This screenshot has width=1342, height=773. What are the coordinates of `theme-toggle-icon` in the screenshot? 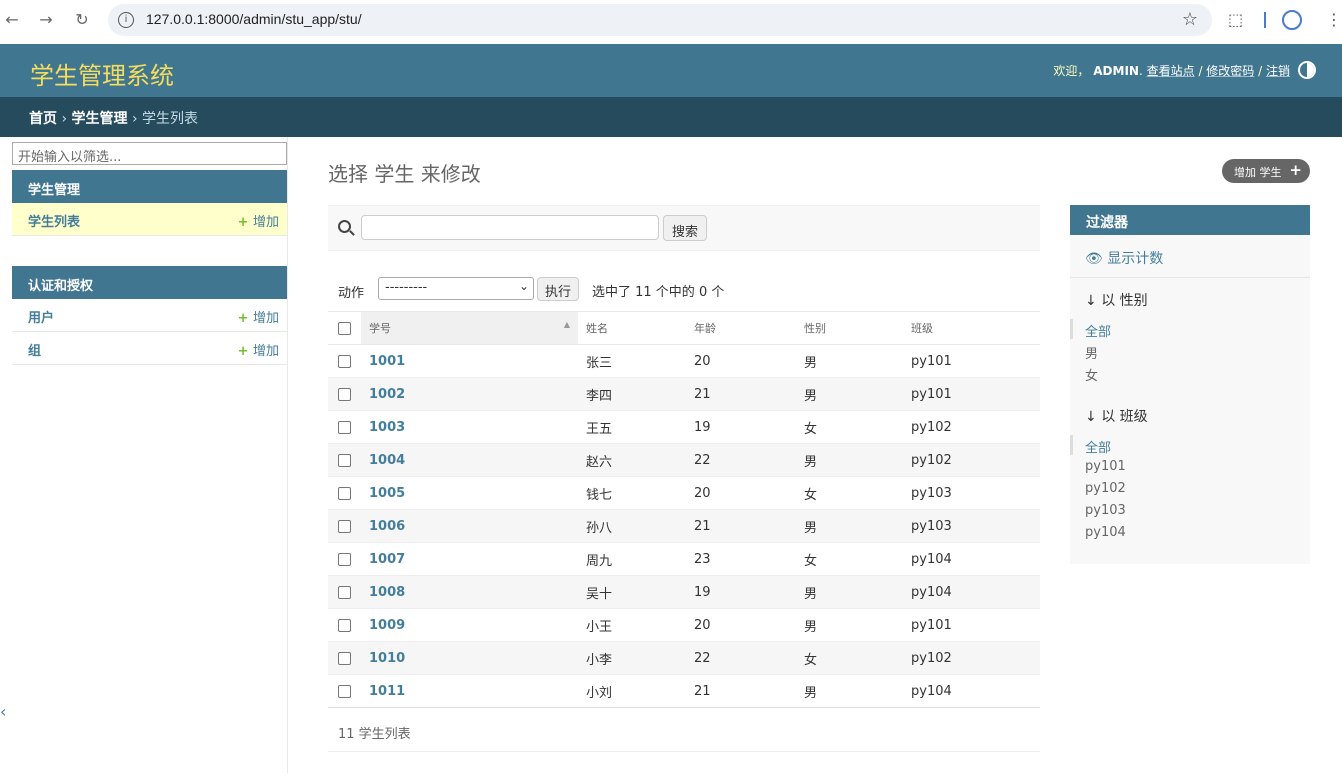 It's located at (1307, 70).